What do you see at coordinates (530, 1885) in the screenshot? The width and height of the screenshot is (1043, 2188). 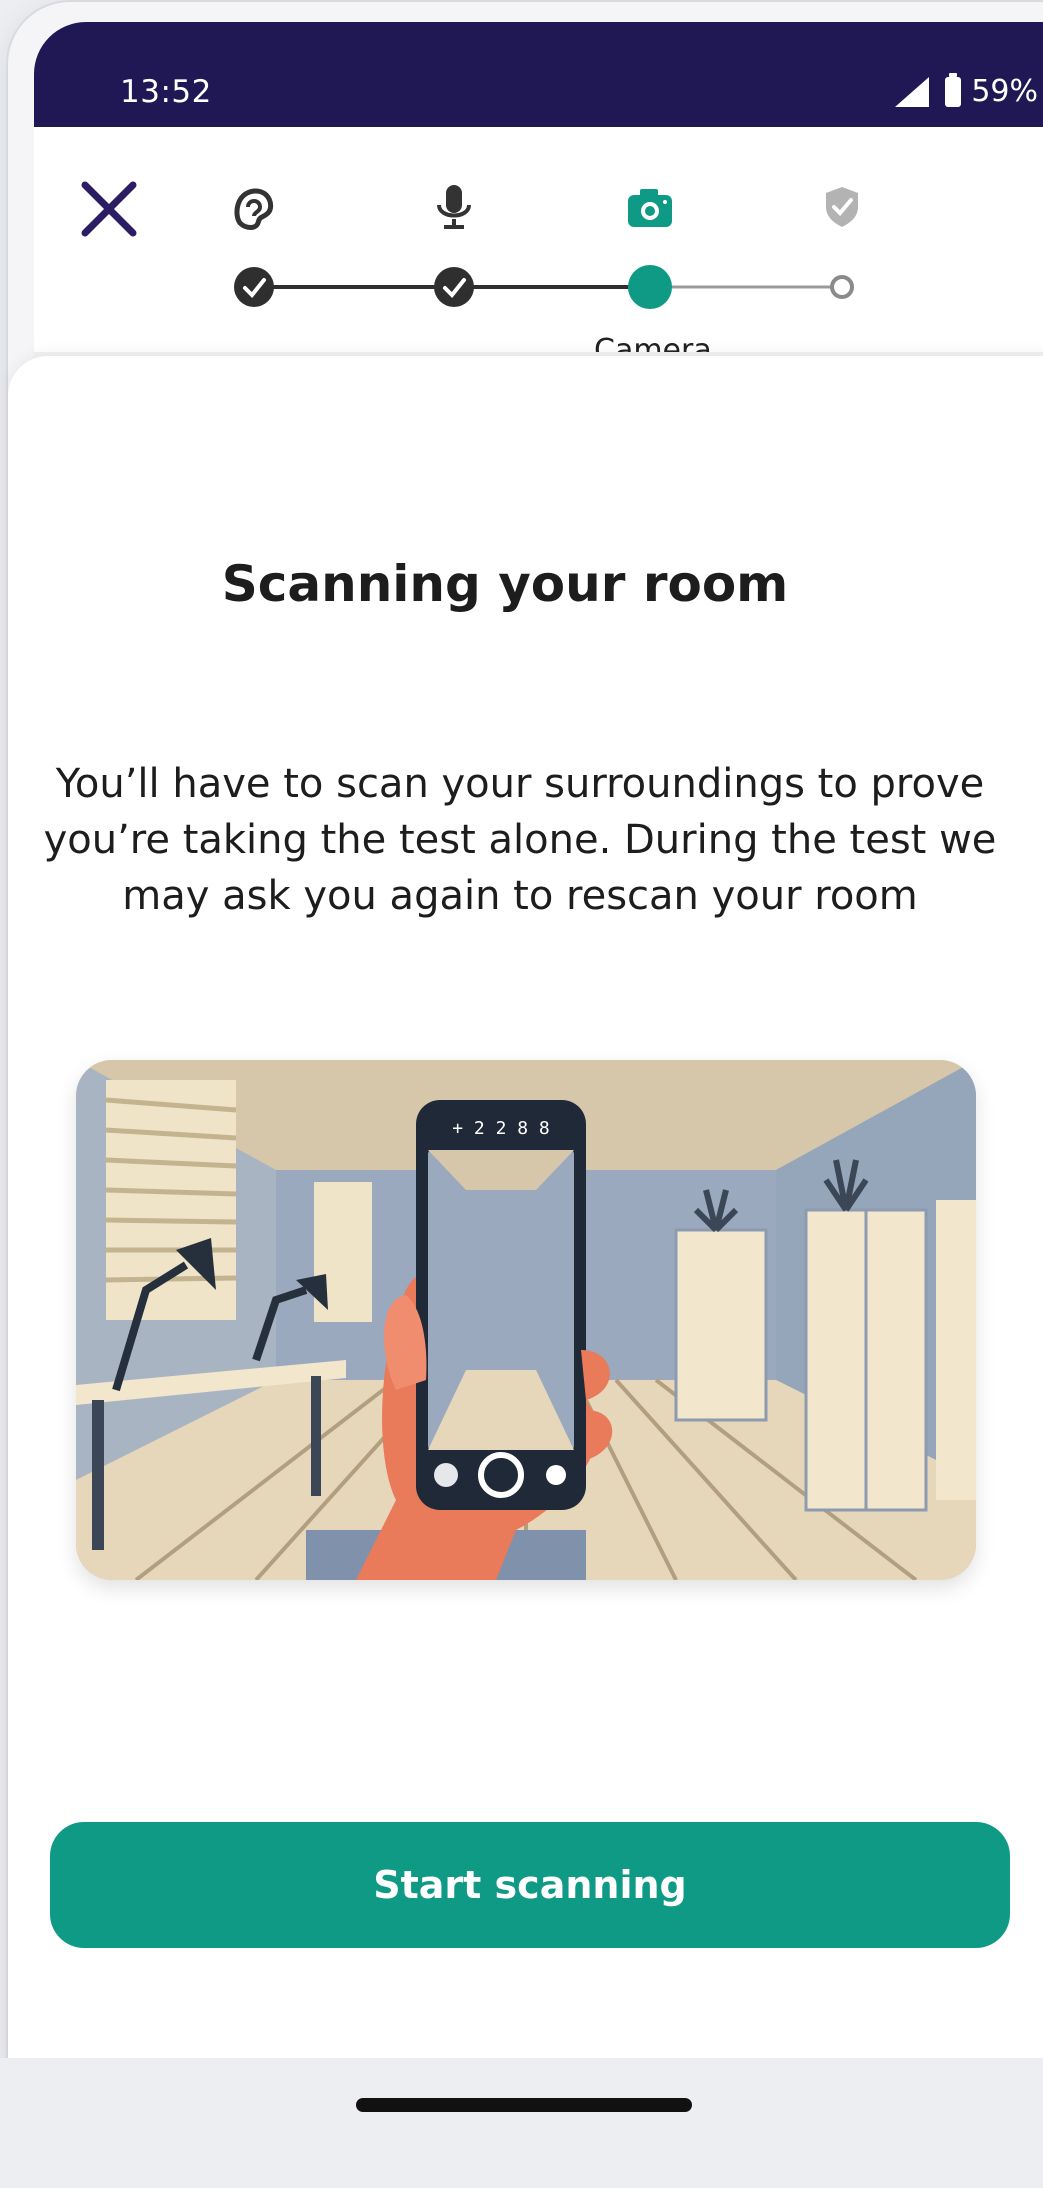 I see `start-scanning-button: Start scanning` at bounding box center [530, 1885].